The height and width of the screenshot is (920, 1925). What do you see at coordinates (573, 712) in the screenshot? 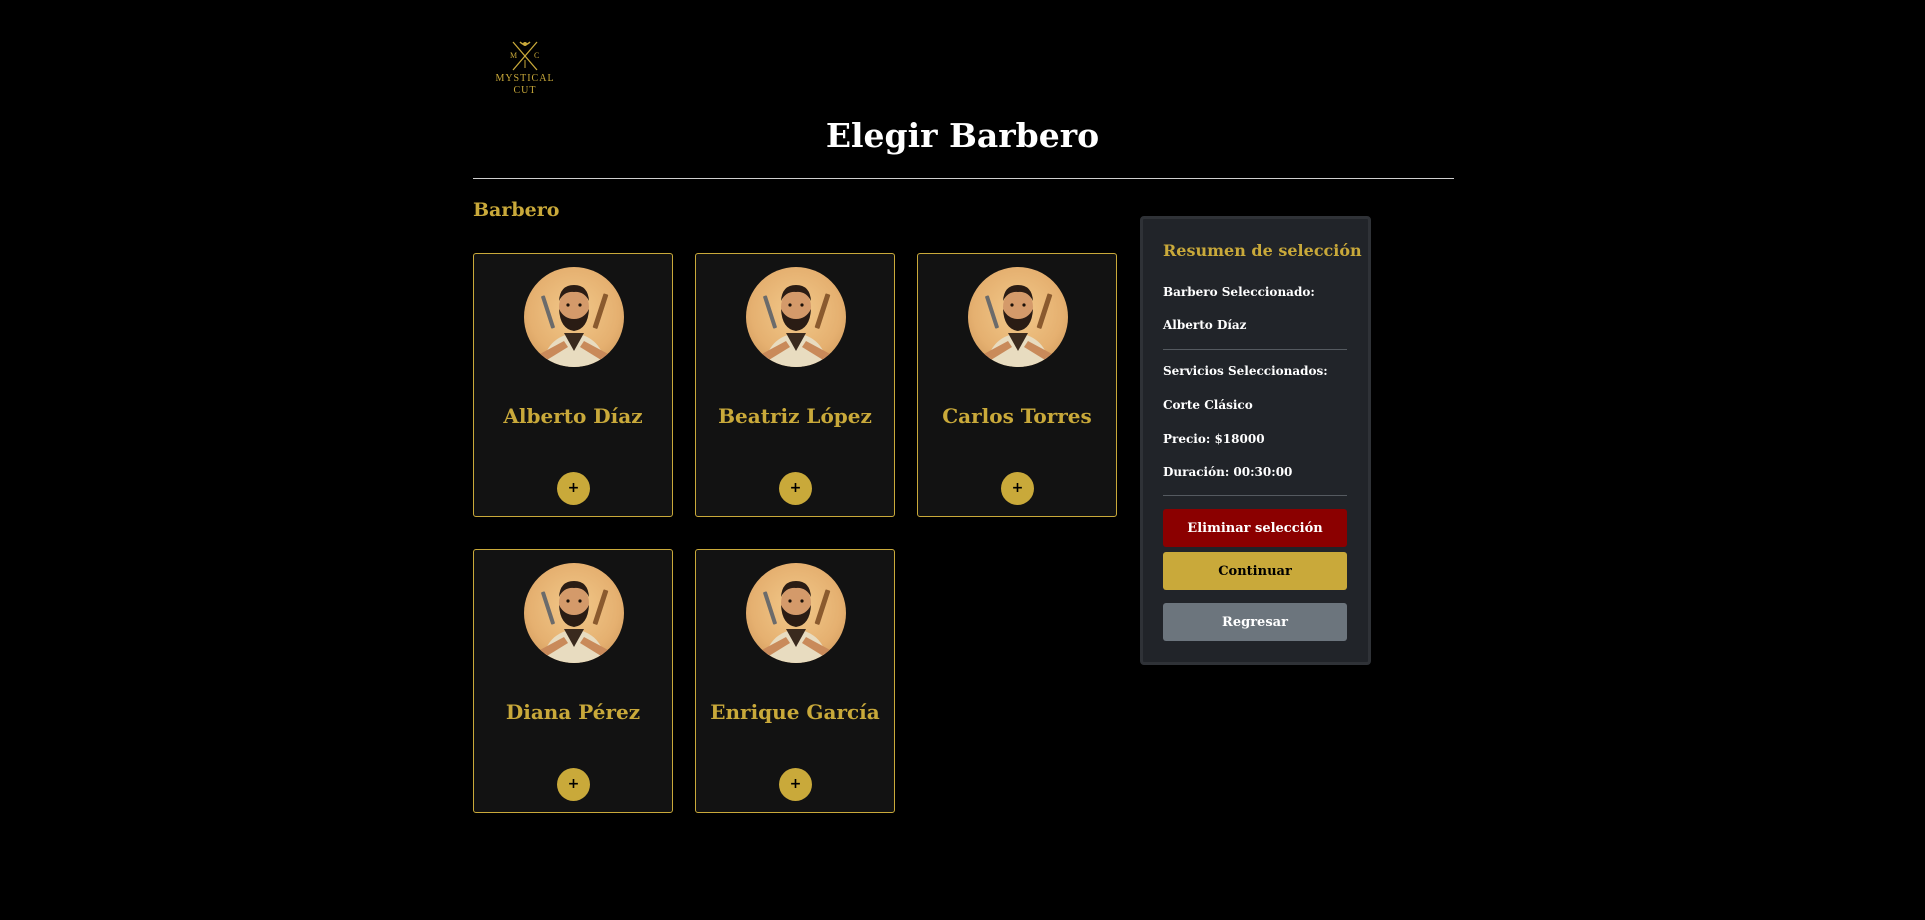
I see `barber-name: Diana Pérez` at bounding box center [573, 712].